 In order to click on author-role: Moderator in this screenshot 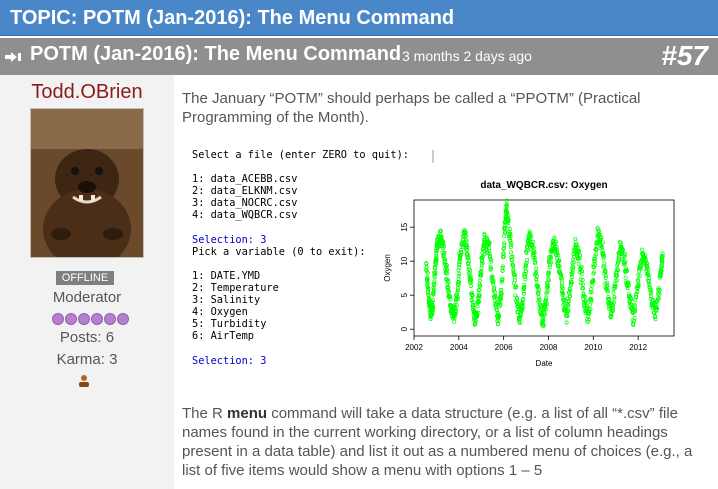, I will do `click(87, 297)`.